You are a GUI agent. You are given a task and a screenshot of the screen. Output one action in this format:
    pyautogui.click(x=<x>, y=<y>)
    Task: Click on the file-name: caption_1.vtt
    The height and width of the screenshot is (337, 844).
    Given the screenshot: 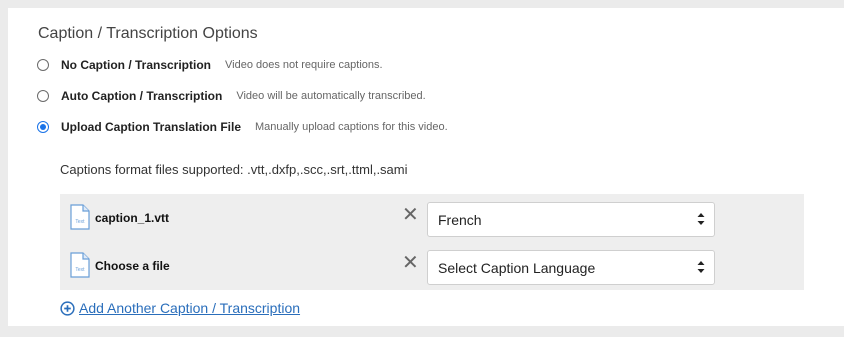 What is the action you would take?
    pyautogui.click(x=132, y=218)
    